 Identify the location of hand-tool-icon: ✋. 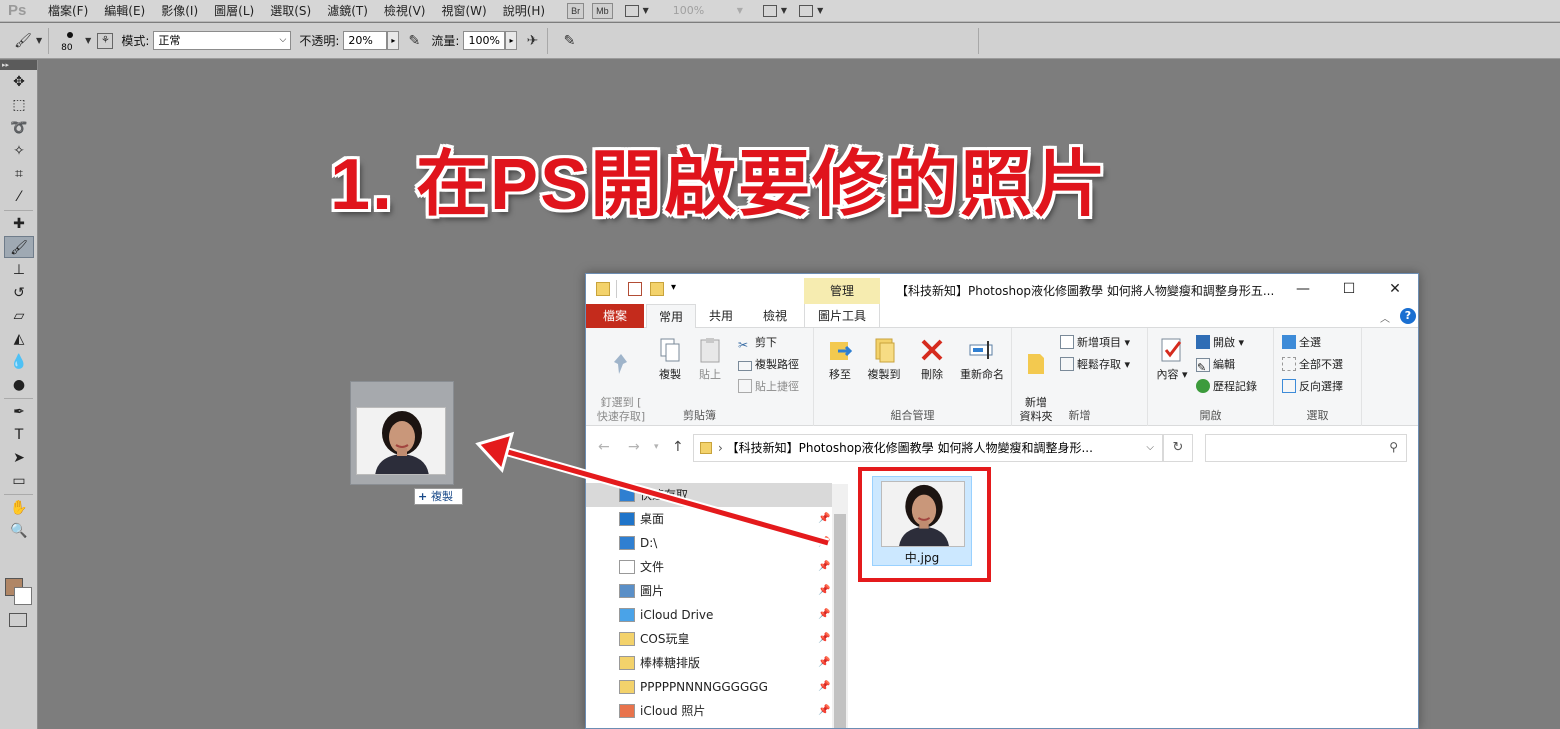
(19, 508).